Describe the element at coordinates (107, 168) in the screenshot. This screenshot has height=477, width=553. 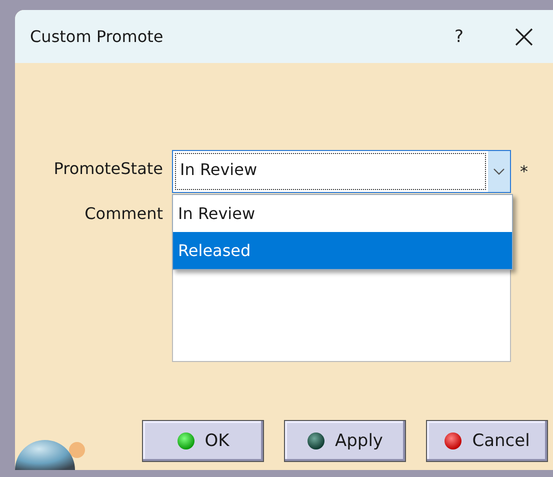
I see `field-label: PromoteState` at that location.